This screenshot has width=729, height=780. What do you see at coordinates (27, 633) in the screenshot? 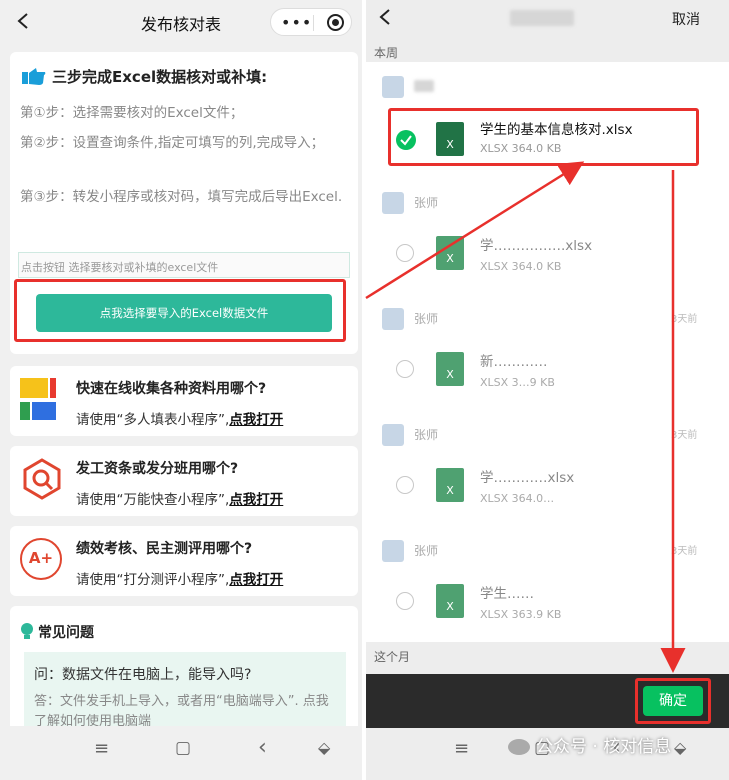
I see `lightbulb-icon` at bounding box center [27, 633].